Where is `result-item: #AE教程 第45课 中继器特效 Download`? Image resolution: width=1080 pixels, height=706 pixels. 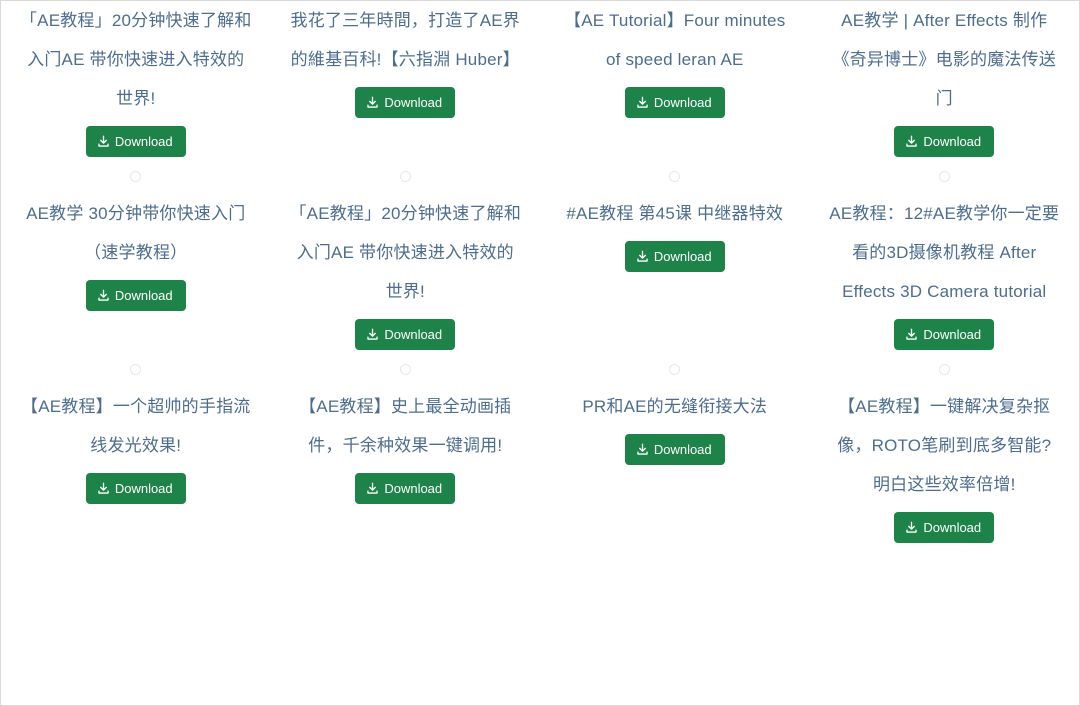
result-item: #AE教程 第45课 中继器特效 Download is located at coordinates (675, 253).